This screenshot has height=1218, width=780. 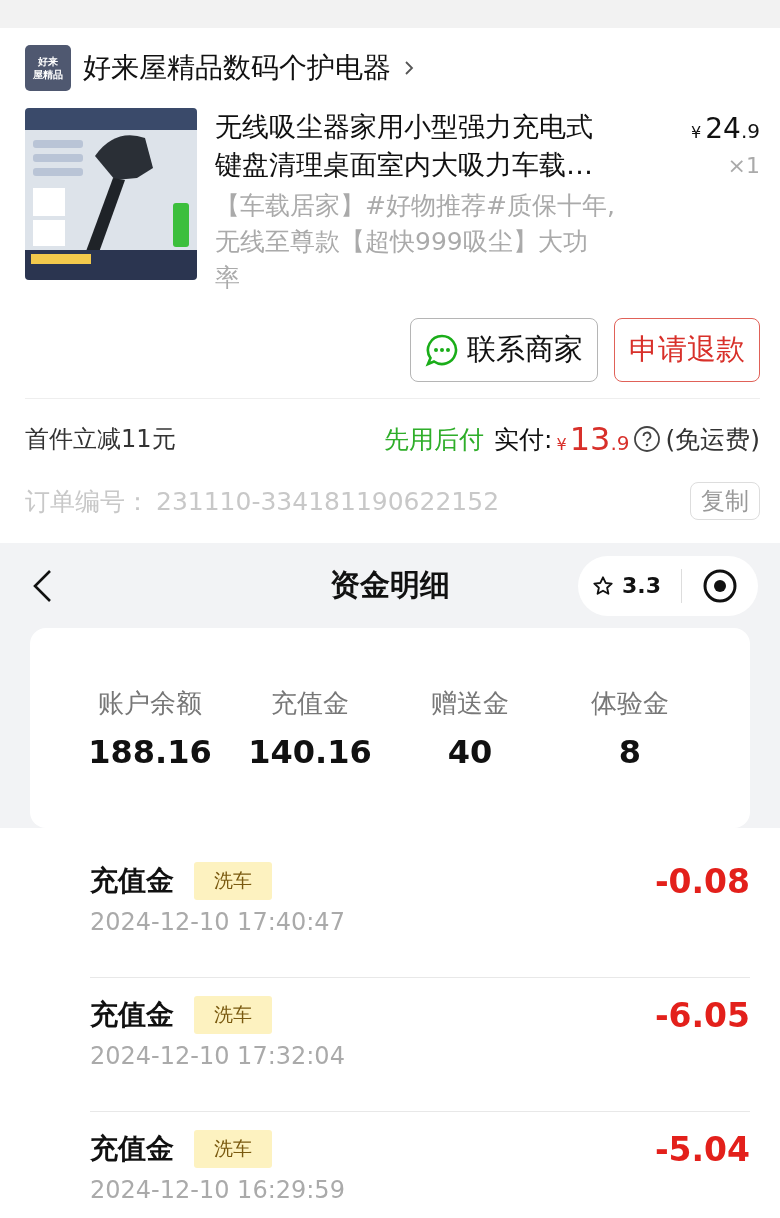 What do you see at coordinates (390, 585) in the screenshot?
I see `page-title: 资金明细` at bounding box center [390, 585].